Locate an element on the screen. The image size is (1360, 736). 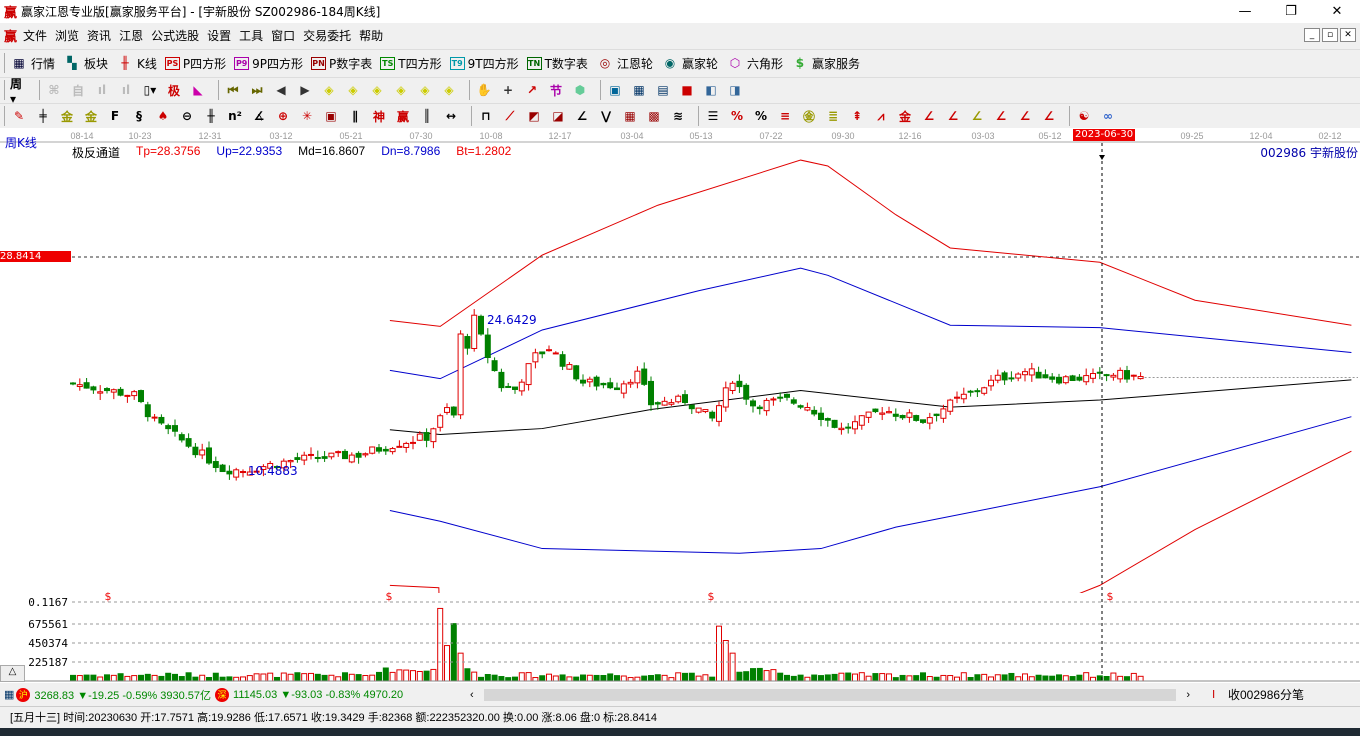
fan-f-button: ∠ is located at coordinates (954, 116).